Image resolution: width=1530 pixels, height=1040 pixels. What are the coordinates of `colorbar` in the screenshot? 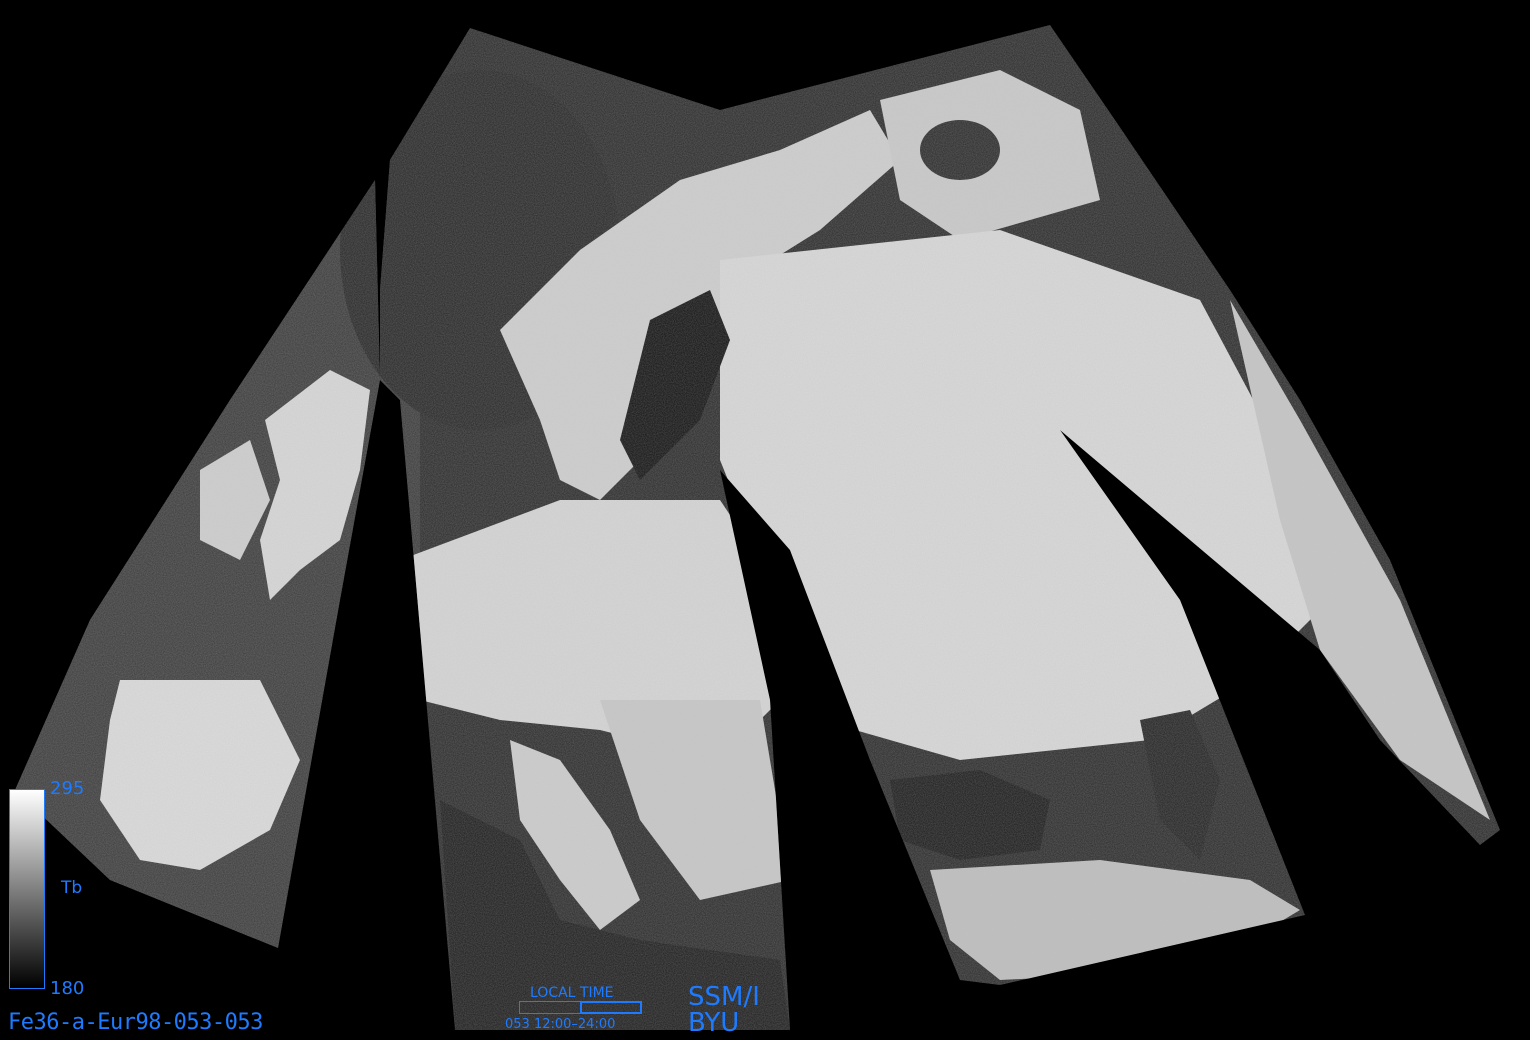 It's located at (27, 889).